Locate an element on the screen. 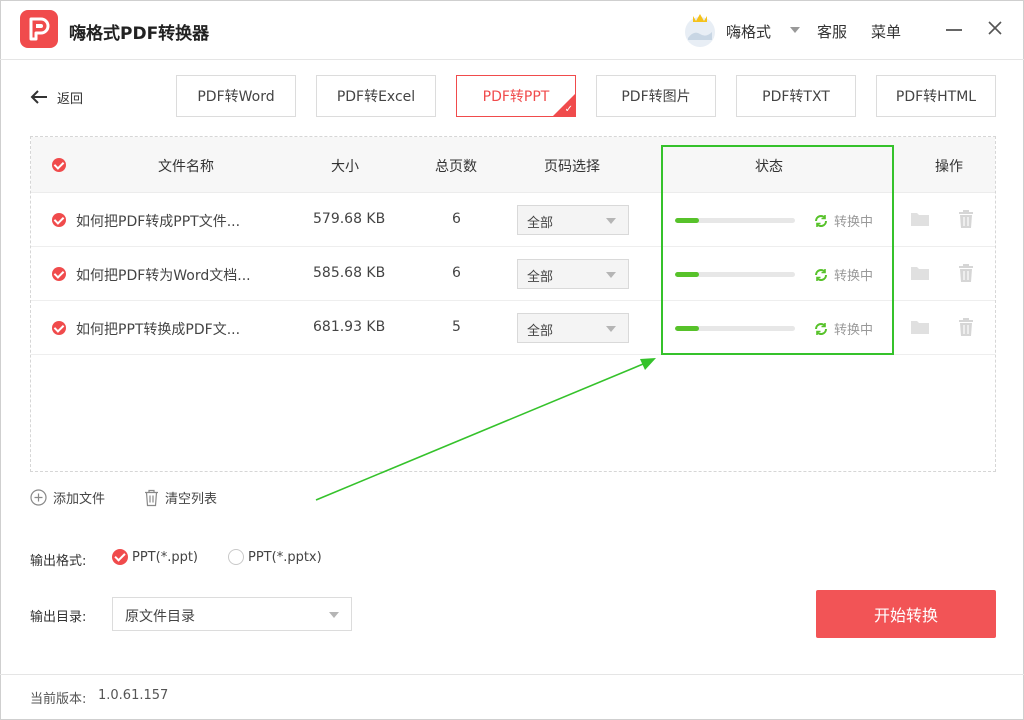  output-dir-value: 原文件目录 is located at coordinates (160, 617).